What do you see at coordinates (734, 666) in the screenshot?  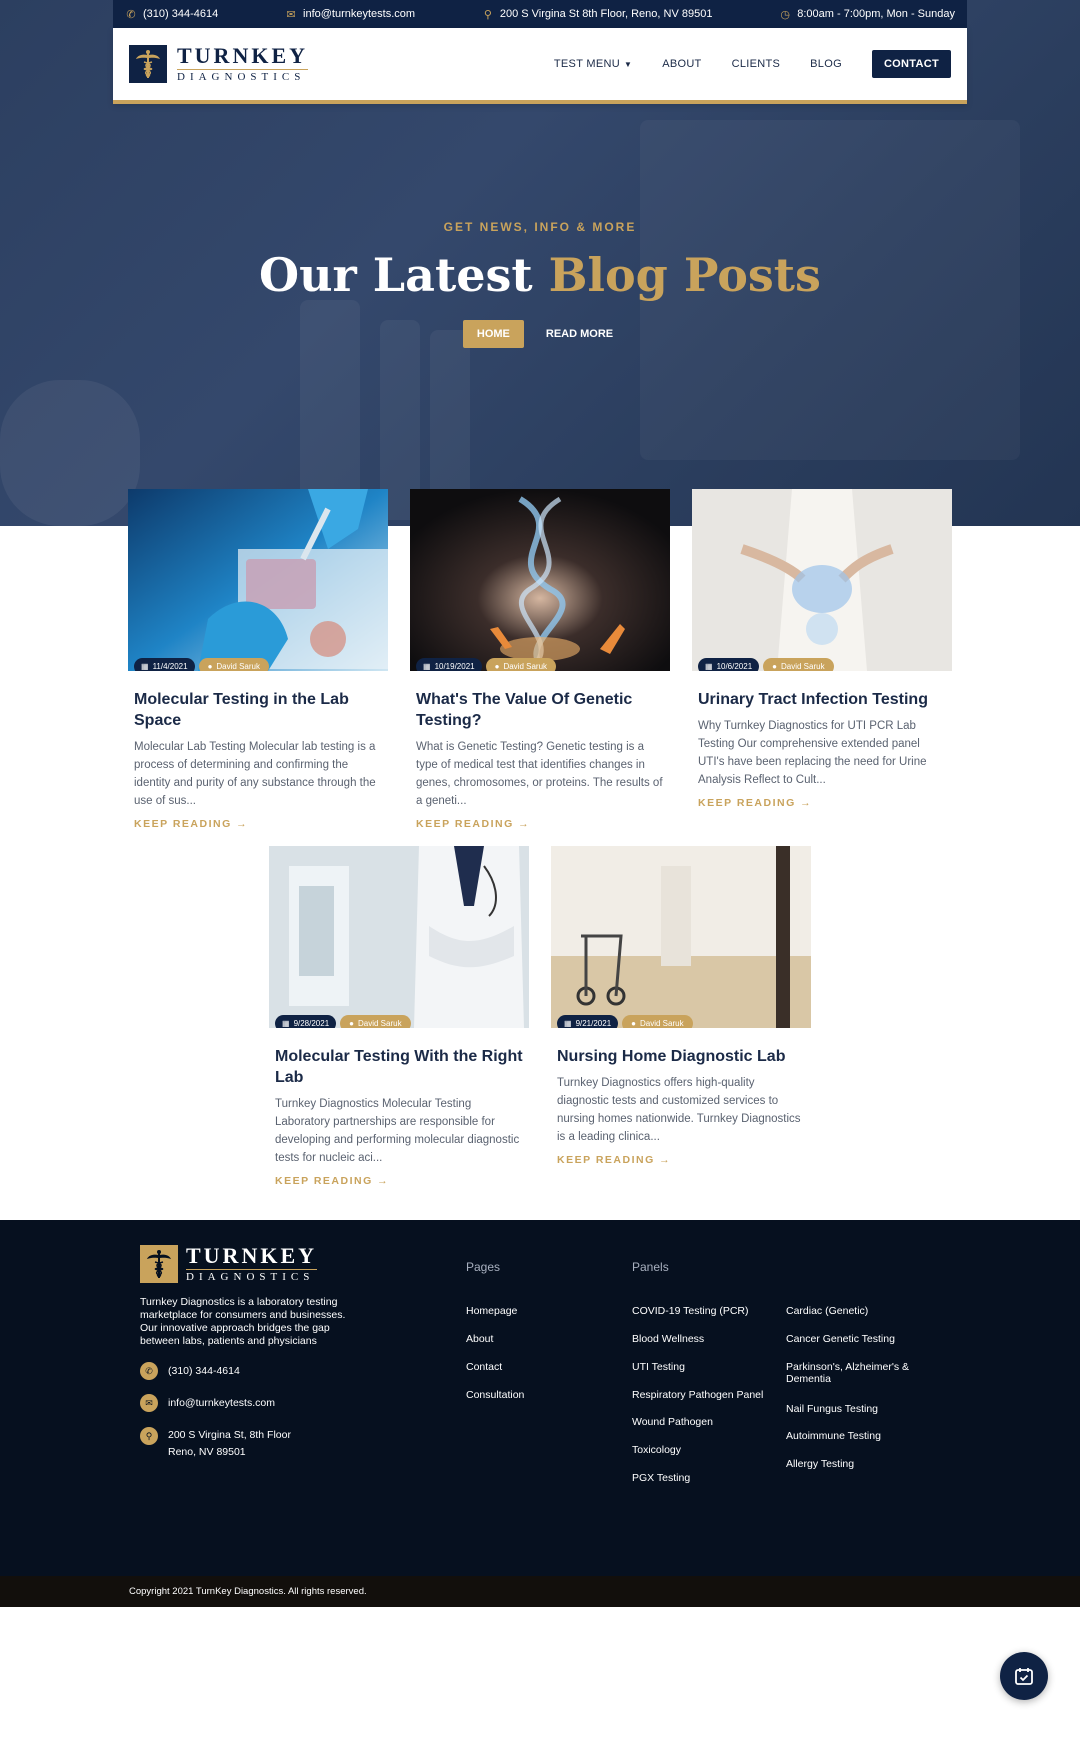 I see `post-date: 10/6/2021` at bounding box center [734, 666].